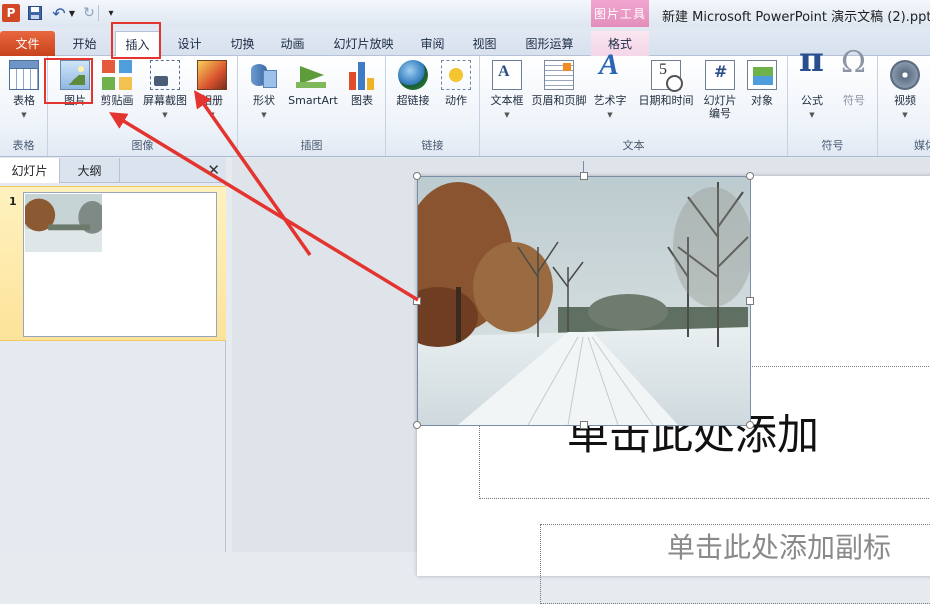 This screenshot has height=604, width=930. I want to click on undo-icon: ↶, so click(59, 13).